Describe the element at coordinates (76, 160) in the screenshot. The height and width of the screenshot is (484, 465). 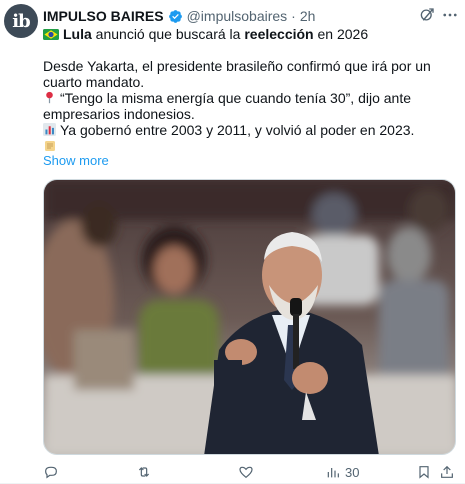
I see `show-more-link: Show more` at that location.